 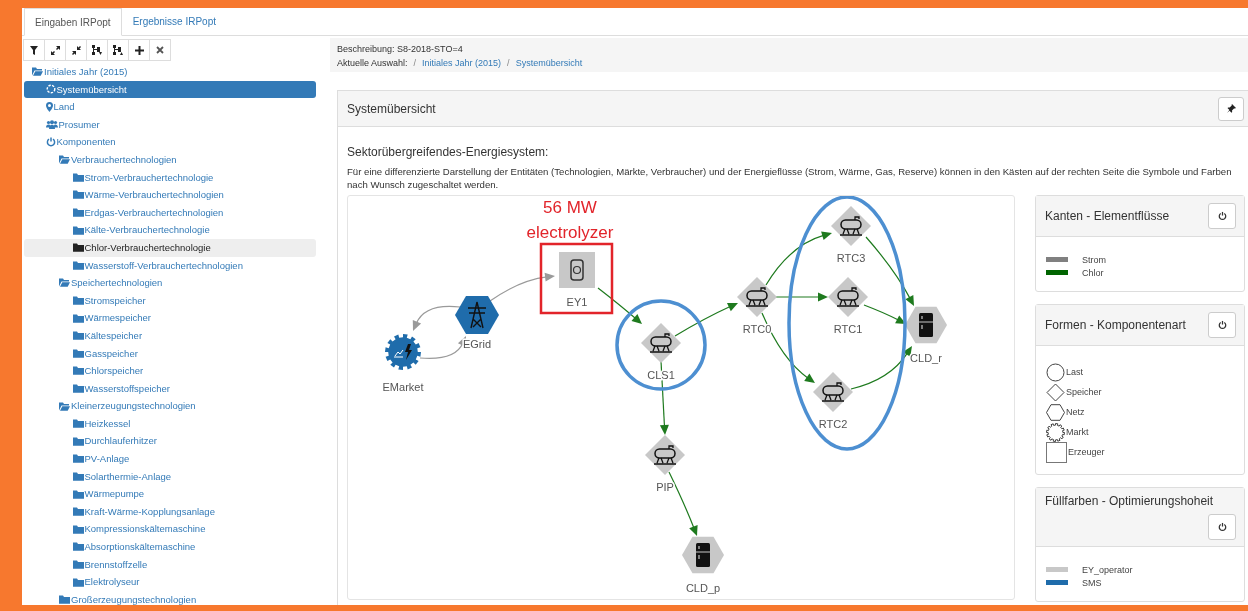 I want to click on tab: Eingaben IRPopt, so click(x=73, y=22).